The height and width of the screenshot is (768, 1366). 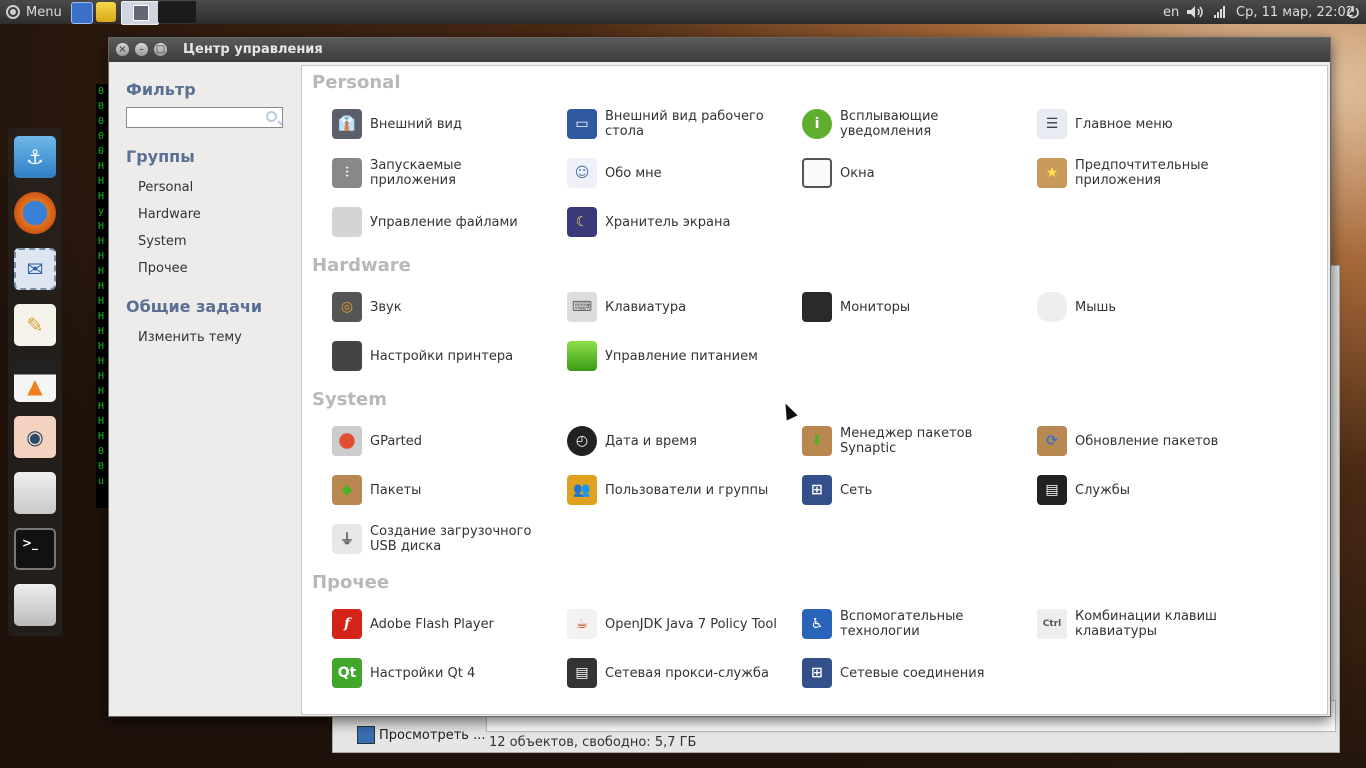 I want to click on volume-icon, so click(x=1195, y=12).